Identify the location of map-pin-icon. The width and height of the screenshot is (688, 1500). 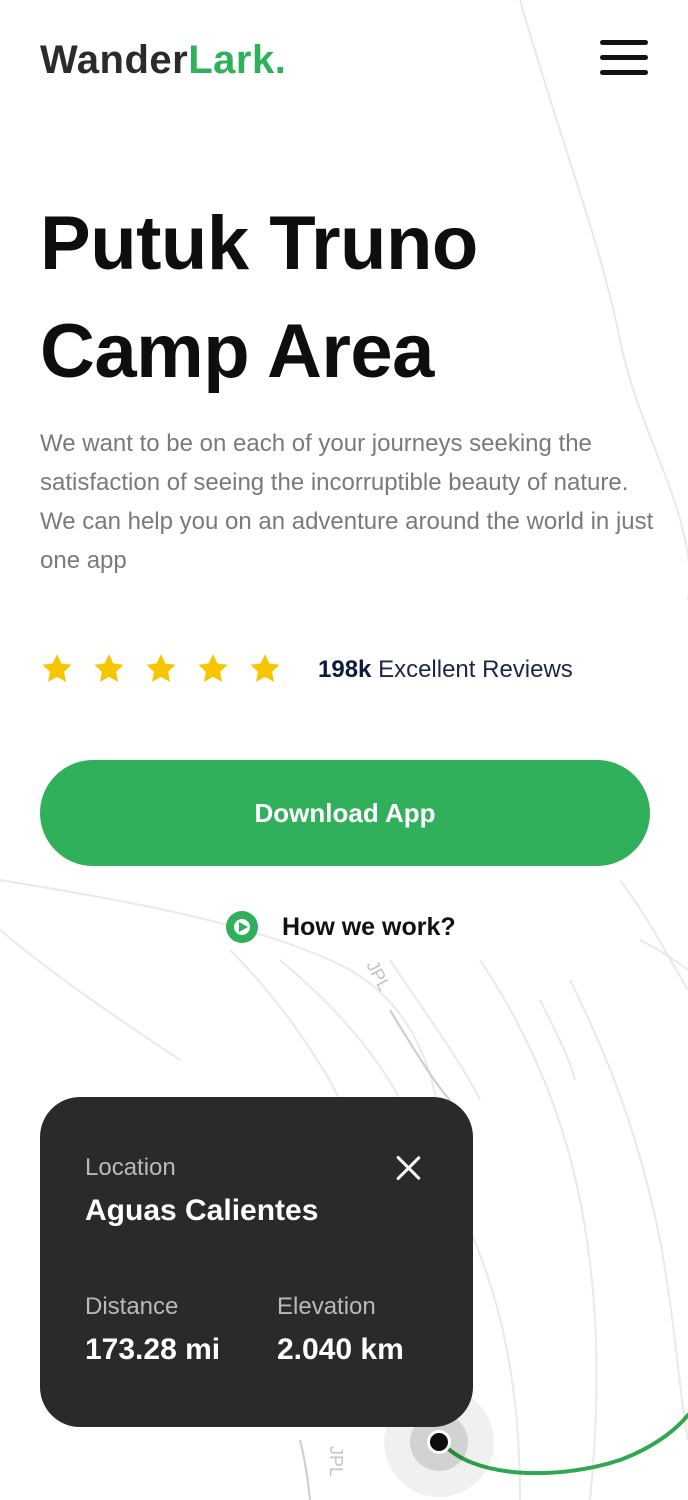
(439, 1442).